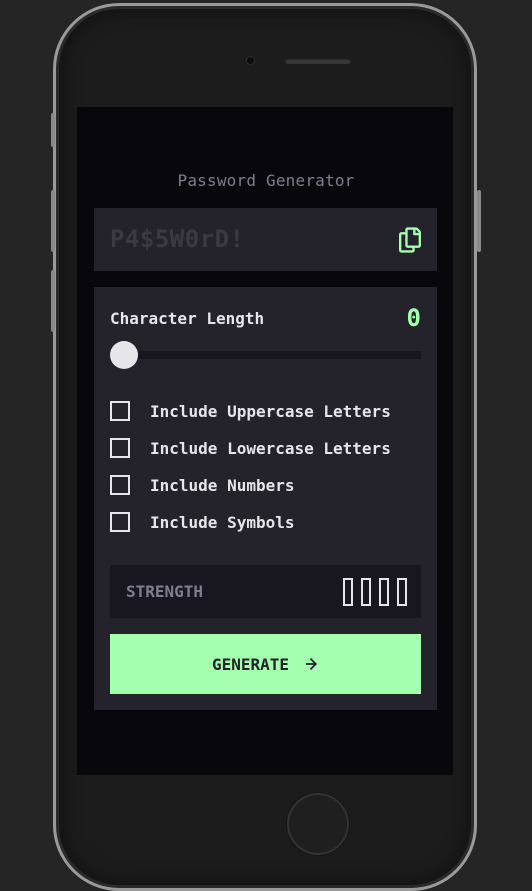  Describe the element at coordinates (312, 664) in the screenshot. I see `arrow-right-icon` at that location.